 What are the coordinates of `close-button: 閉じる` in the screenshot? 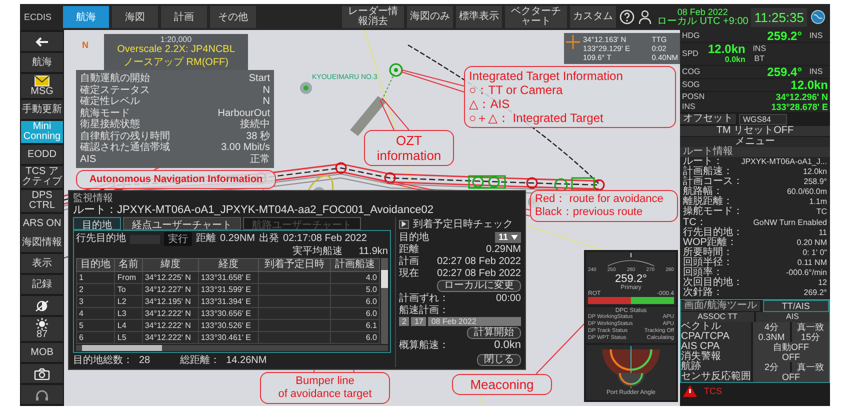 It's located at (499, 360).